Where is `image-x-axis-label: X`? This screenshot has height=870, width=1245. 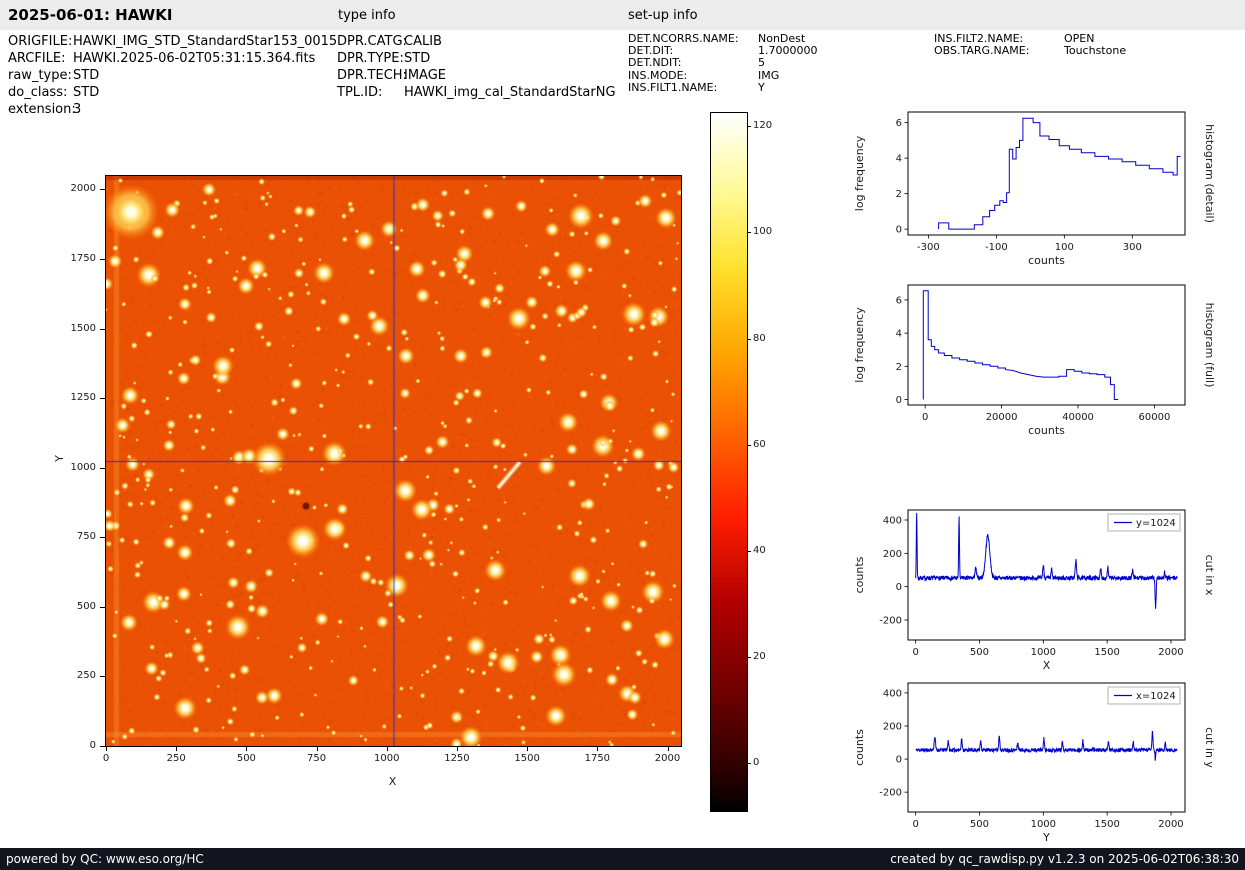
image-x-axis-label: X is located at coordinates (392, 781).